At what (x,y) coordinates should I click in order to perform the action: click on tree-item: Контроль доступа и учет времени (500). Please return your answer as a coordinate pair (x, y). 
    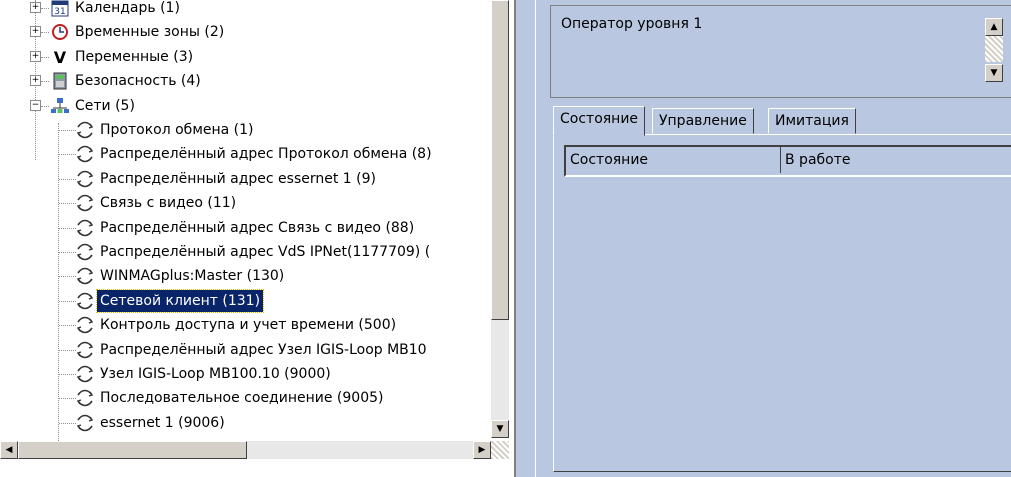
    Looking at the image, I should click on (245, 325).